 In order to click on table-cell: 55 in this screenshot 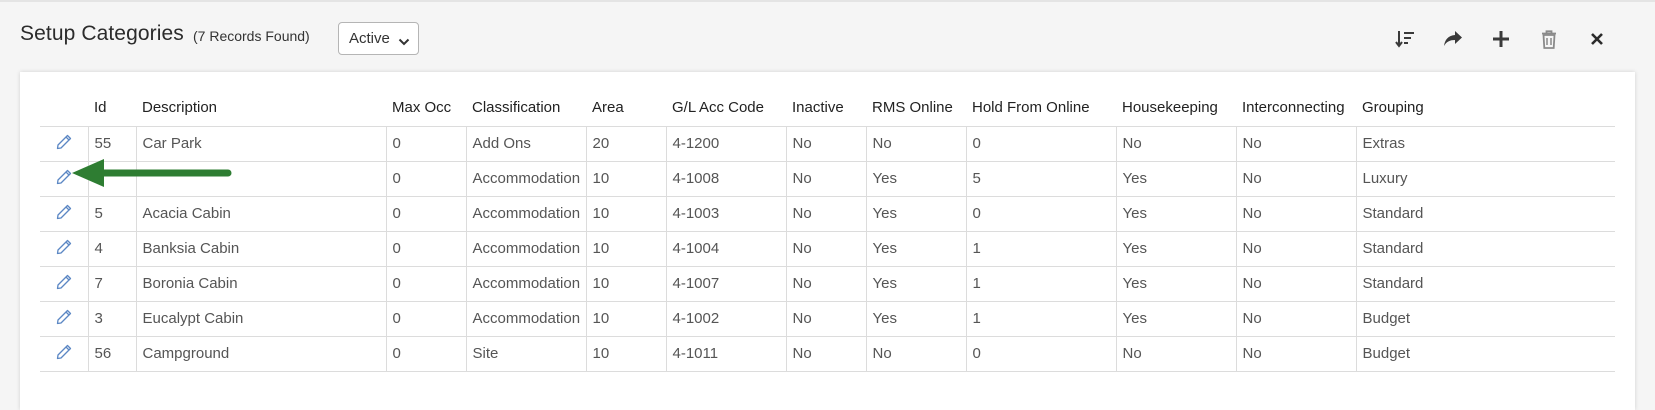, I will do `click(111, 144)`.